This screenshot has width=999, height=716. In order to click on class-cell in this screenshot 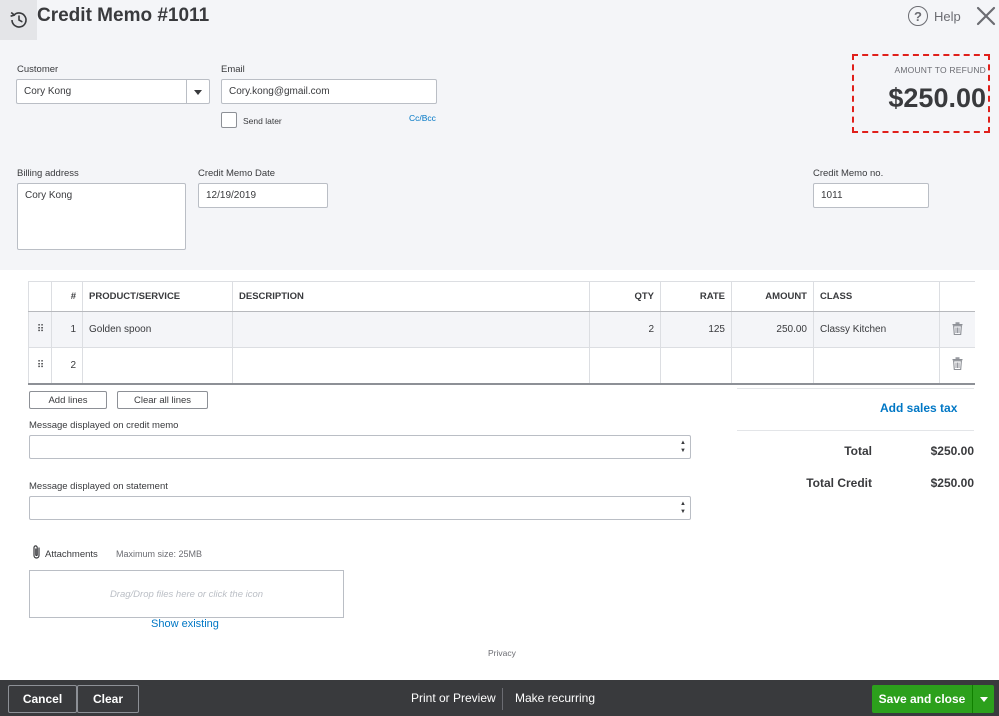, I will do `click(876, 366)`.